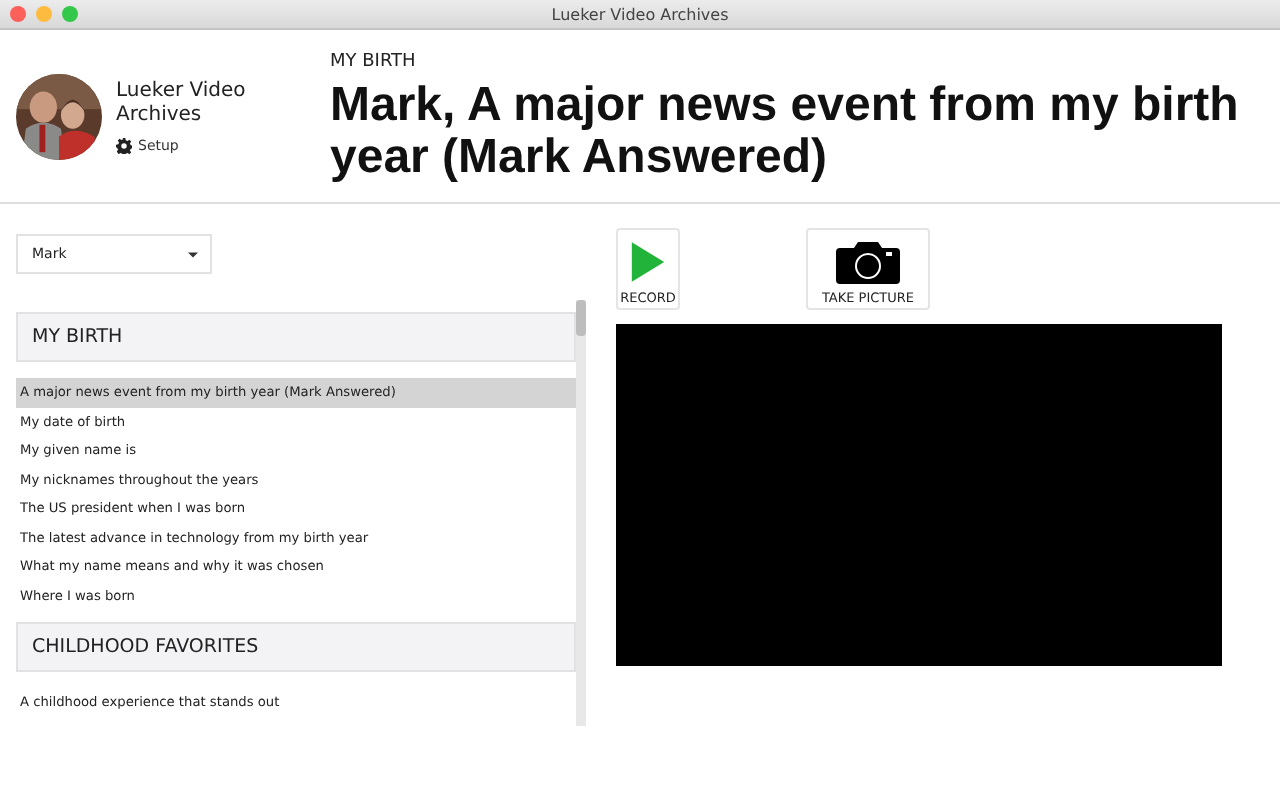  Describe the element at coordinates (868, 262) in the screenshot. I see `camera-icon` at that location.